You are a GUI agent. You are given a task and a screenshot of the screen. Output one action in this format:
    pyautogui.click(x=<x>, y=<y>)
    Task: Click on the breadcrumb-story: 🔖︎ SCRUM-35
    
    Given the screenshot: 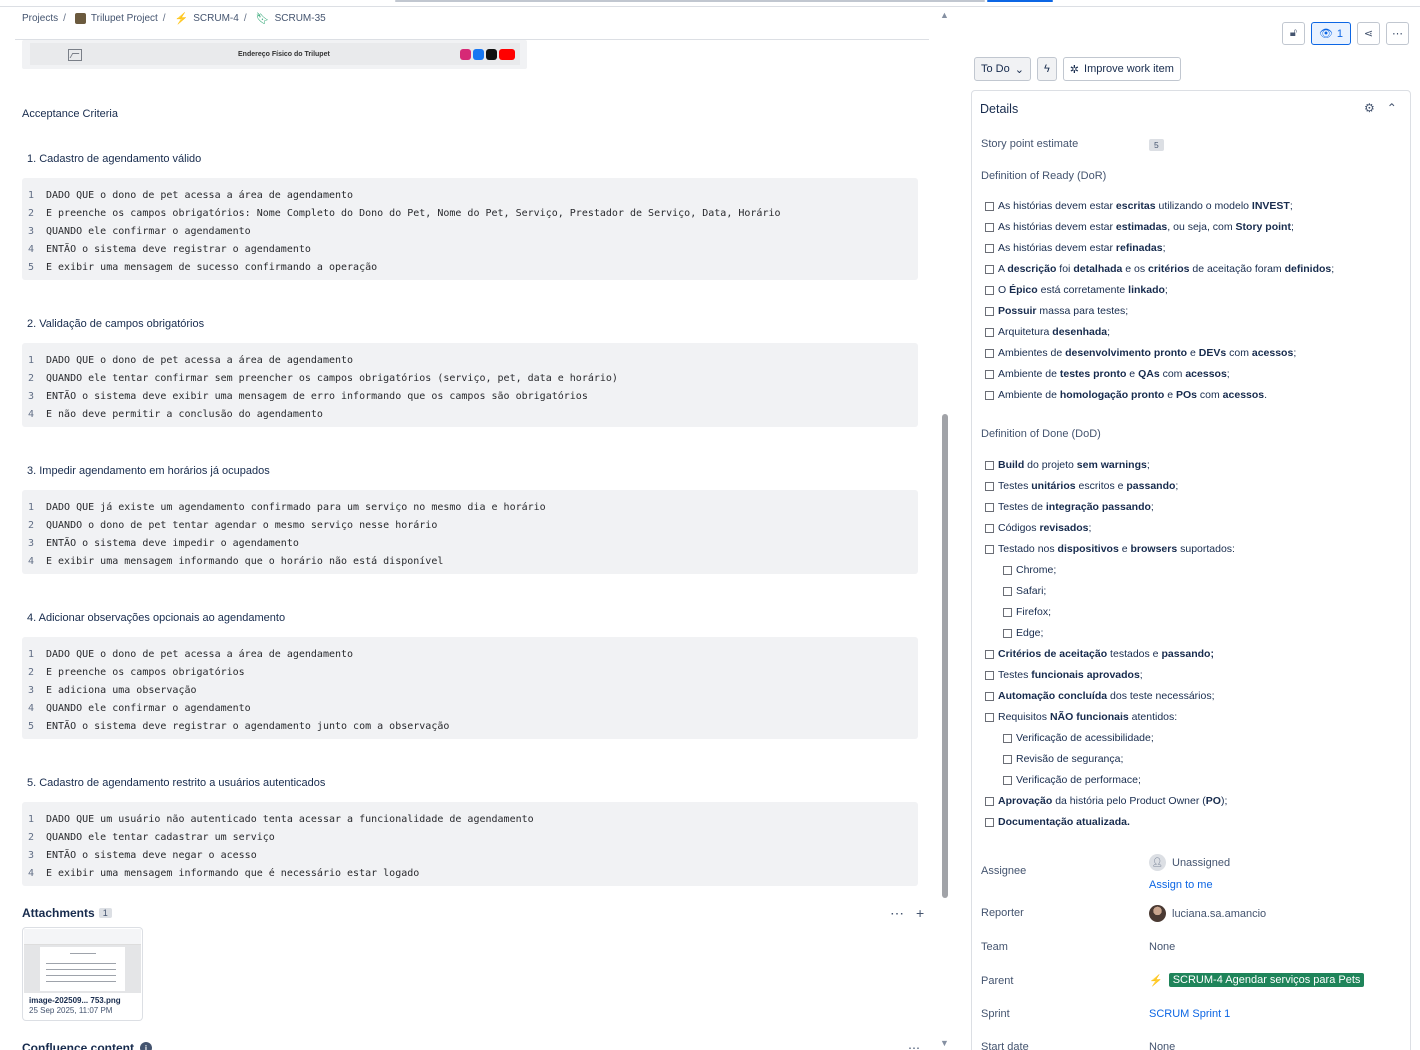 What is the action you would take?
    pyautogui.click(x=291, y=18)
    